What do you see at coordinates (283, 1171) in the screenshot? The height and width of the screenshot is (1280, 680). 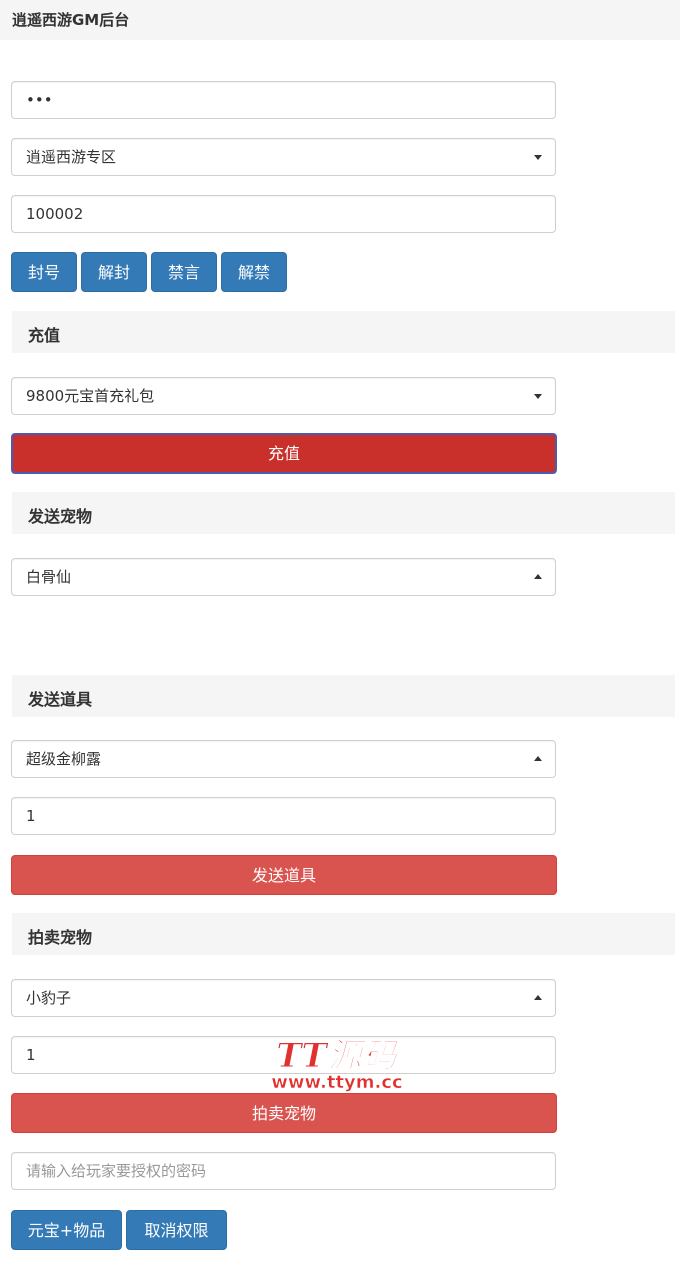 I see `authorization-password-input: 请输入给玩家要授权的密码` at bounding box center [283, 1171].